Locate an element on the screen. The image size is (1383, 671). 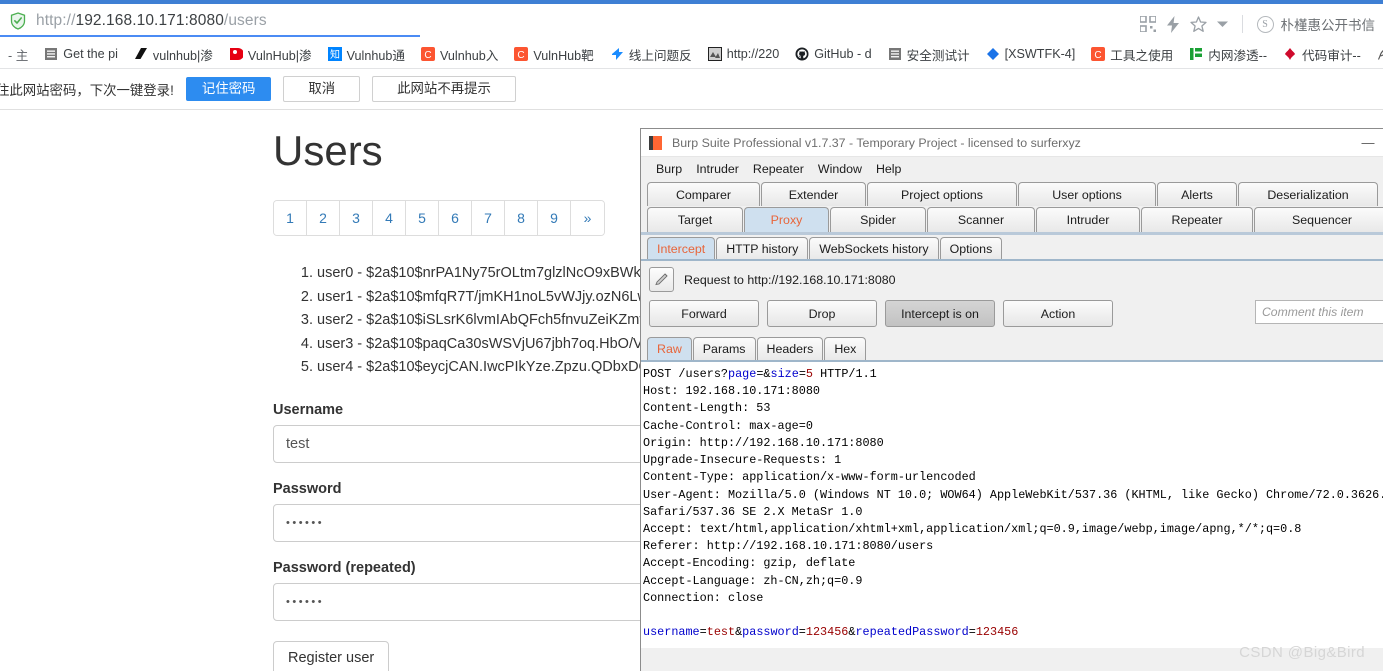
header-line: Cache-Control: max-age=0 is located at coordinates (728, 425).